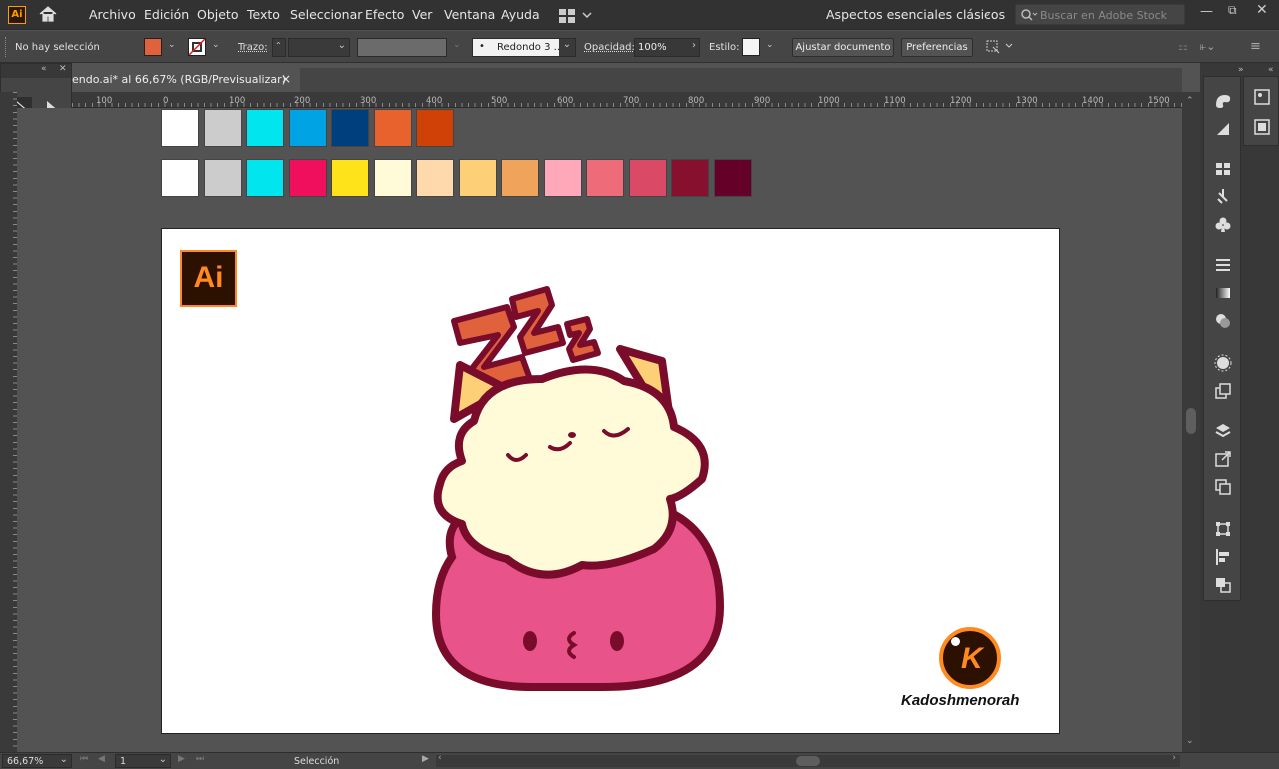 This screenshot has width=1279, height=769. What do you see at coordinates (1241, 70) in the screenshot?
I see `expand-panels-icon: »` at bounding box center [1241, 70].